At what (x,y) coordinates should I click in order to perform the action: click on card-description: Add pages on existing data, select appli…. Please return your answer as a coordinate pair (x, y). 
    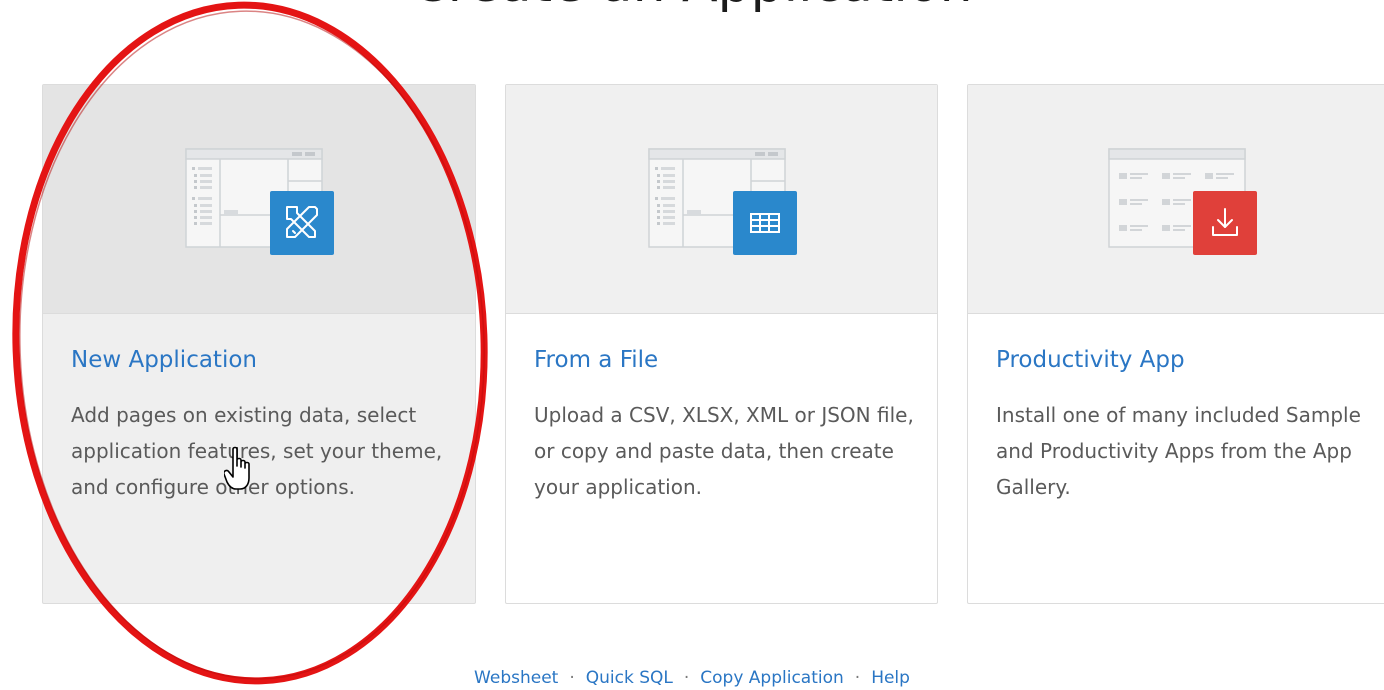
    Looking at the image, I should click on (257, 451).